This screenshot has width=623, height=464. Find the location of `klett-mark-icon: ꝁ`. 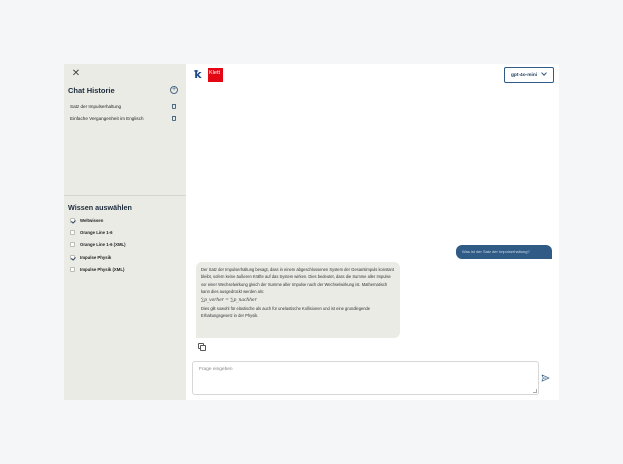

klett-mark-icon: ꝁ is located at coordinates (198, 75).